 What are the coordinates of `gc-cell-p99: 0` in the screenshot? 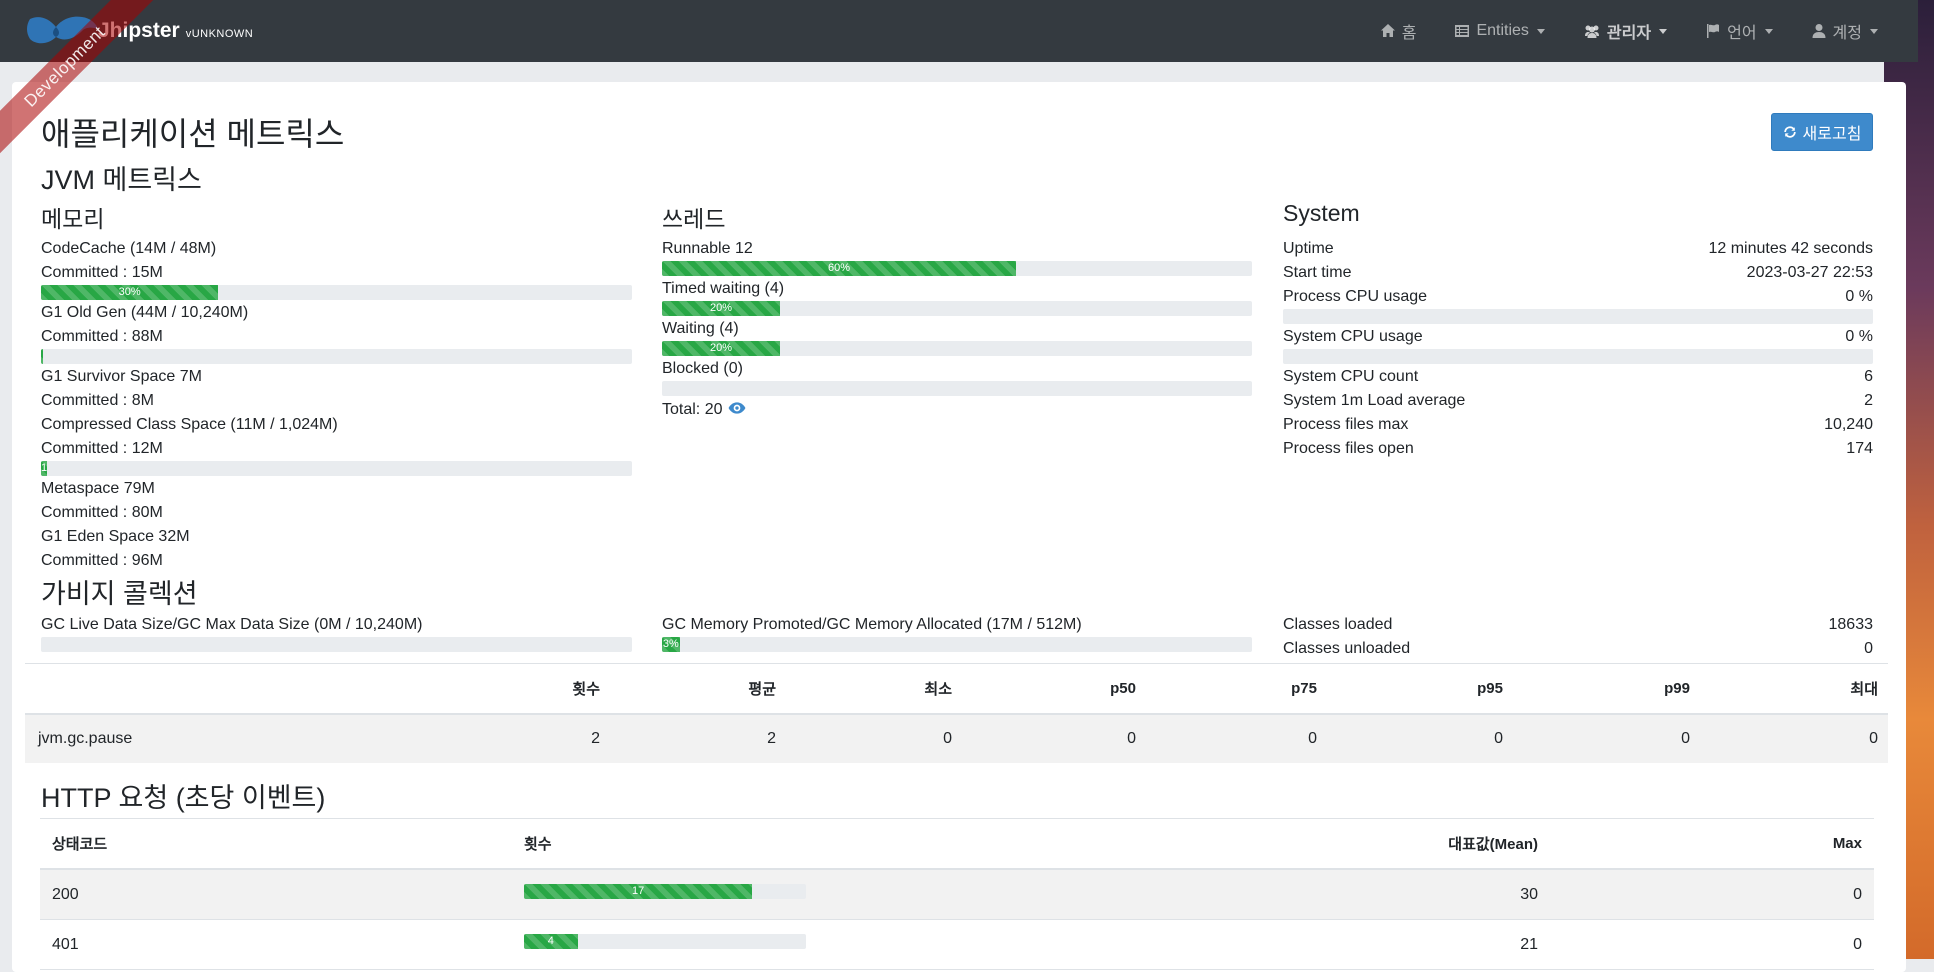 It's located at (1685, 738).